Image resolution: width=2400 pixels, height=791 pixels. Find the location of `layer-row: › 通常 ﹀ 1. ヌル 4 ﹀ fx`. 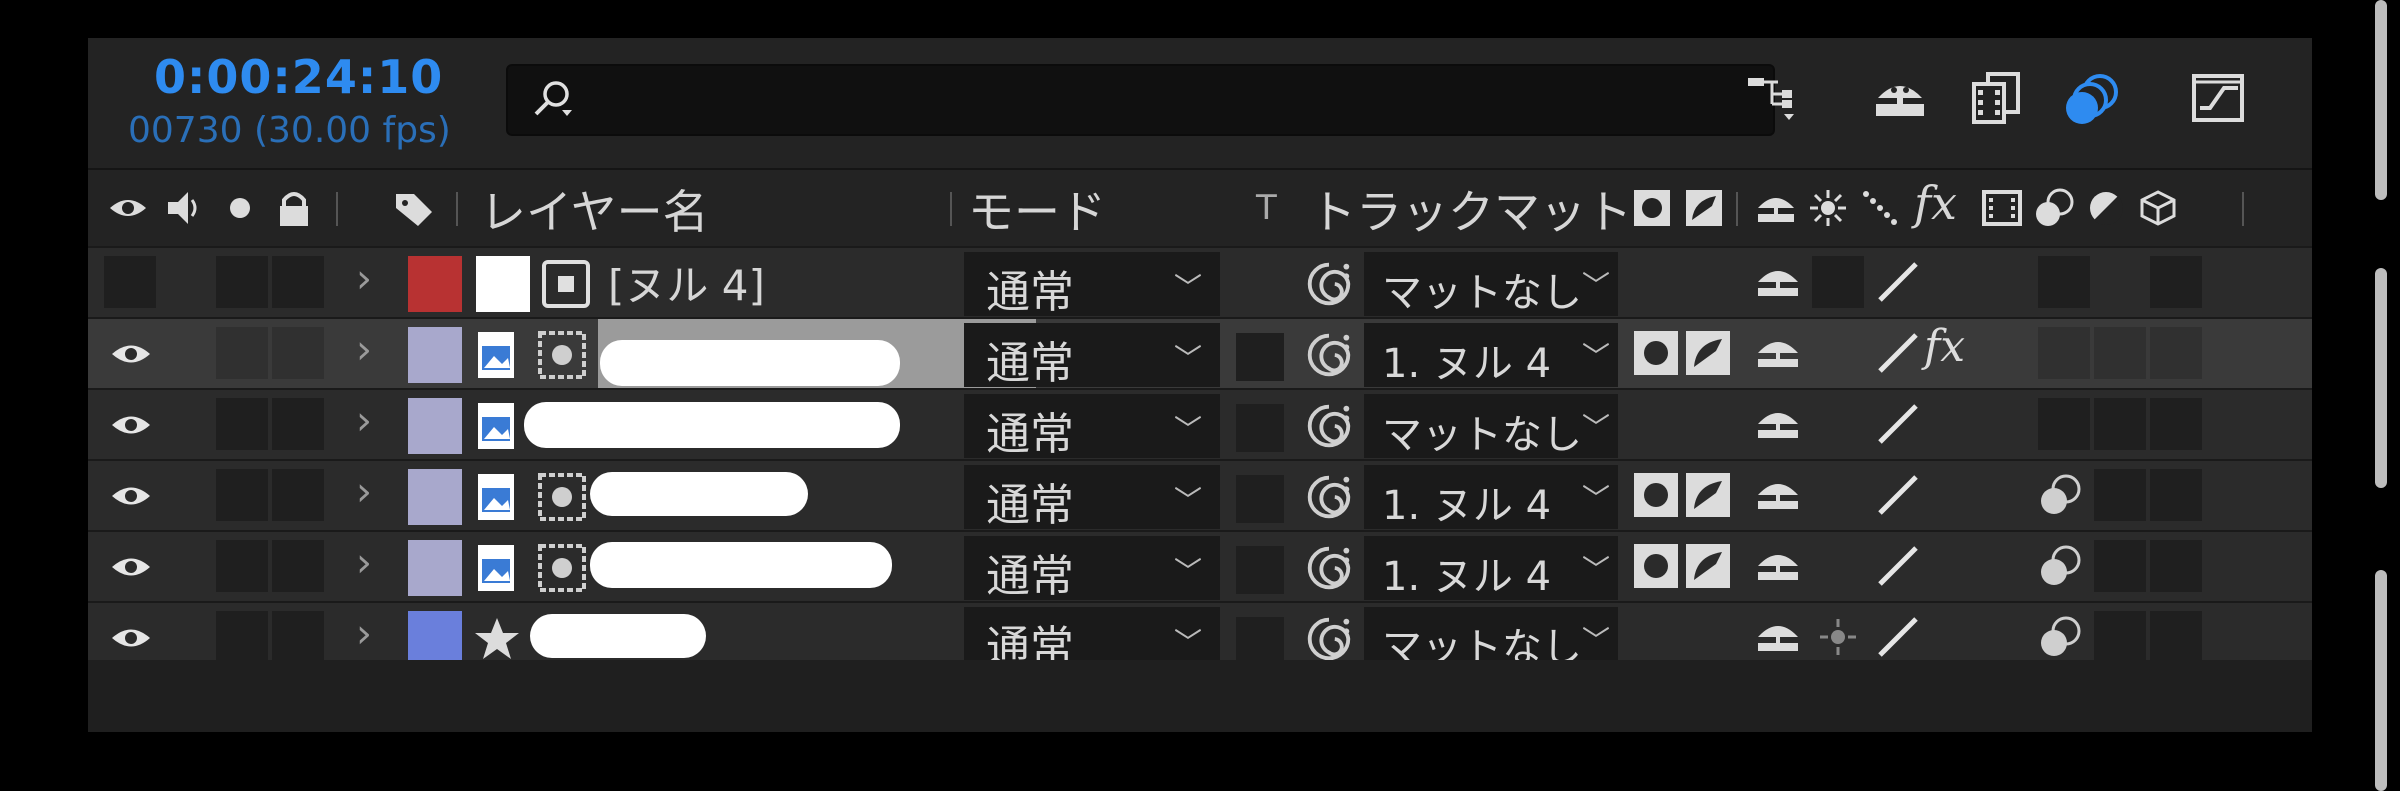

layer-row: › 通常 ﹀ 1. ヌル 4 ﹀ fx is located at coordinates (1200, 353).